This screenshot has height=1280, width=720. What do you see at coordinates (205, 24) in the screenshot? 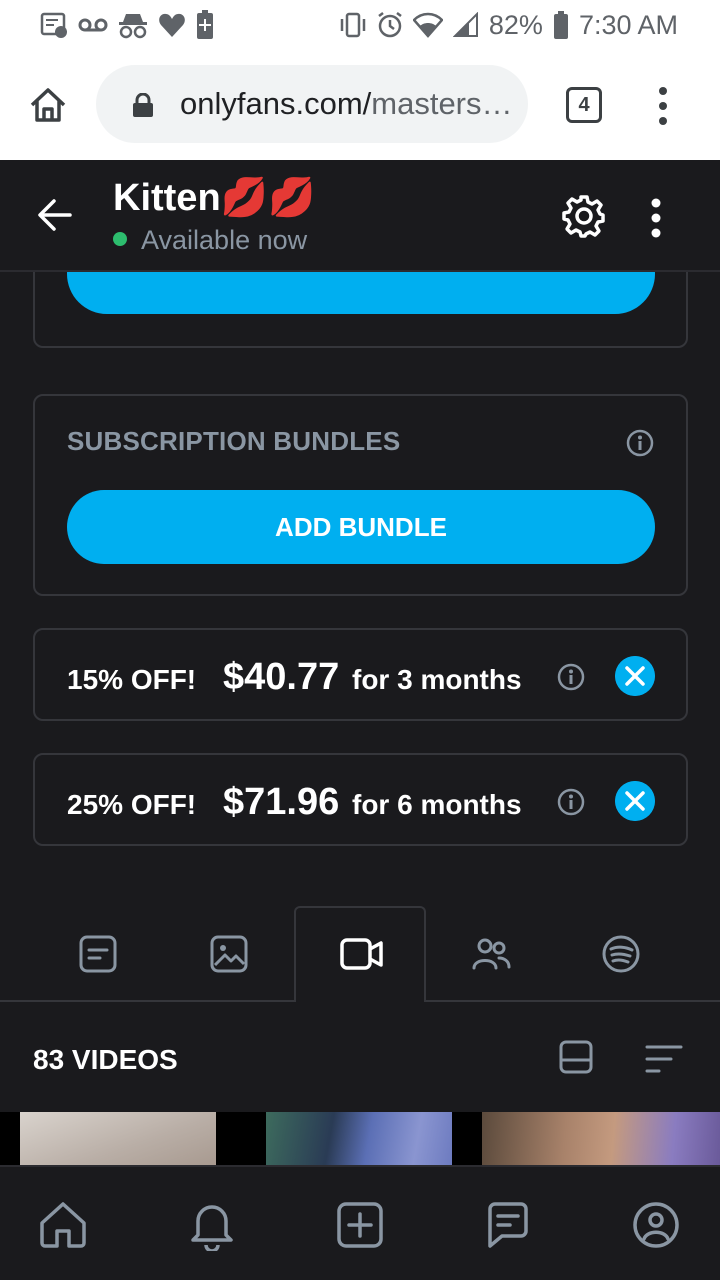
I see `battery-saver-icon` at bounding box center [205, 24].